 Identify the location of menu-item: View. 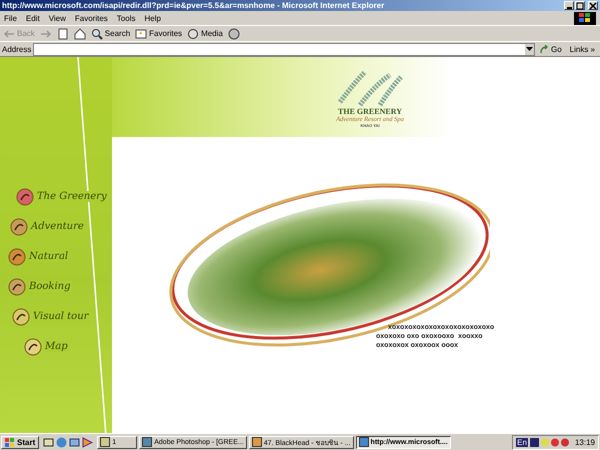
(57, 18).